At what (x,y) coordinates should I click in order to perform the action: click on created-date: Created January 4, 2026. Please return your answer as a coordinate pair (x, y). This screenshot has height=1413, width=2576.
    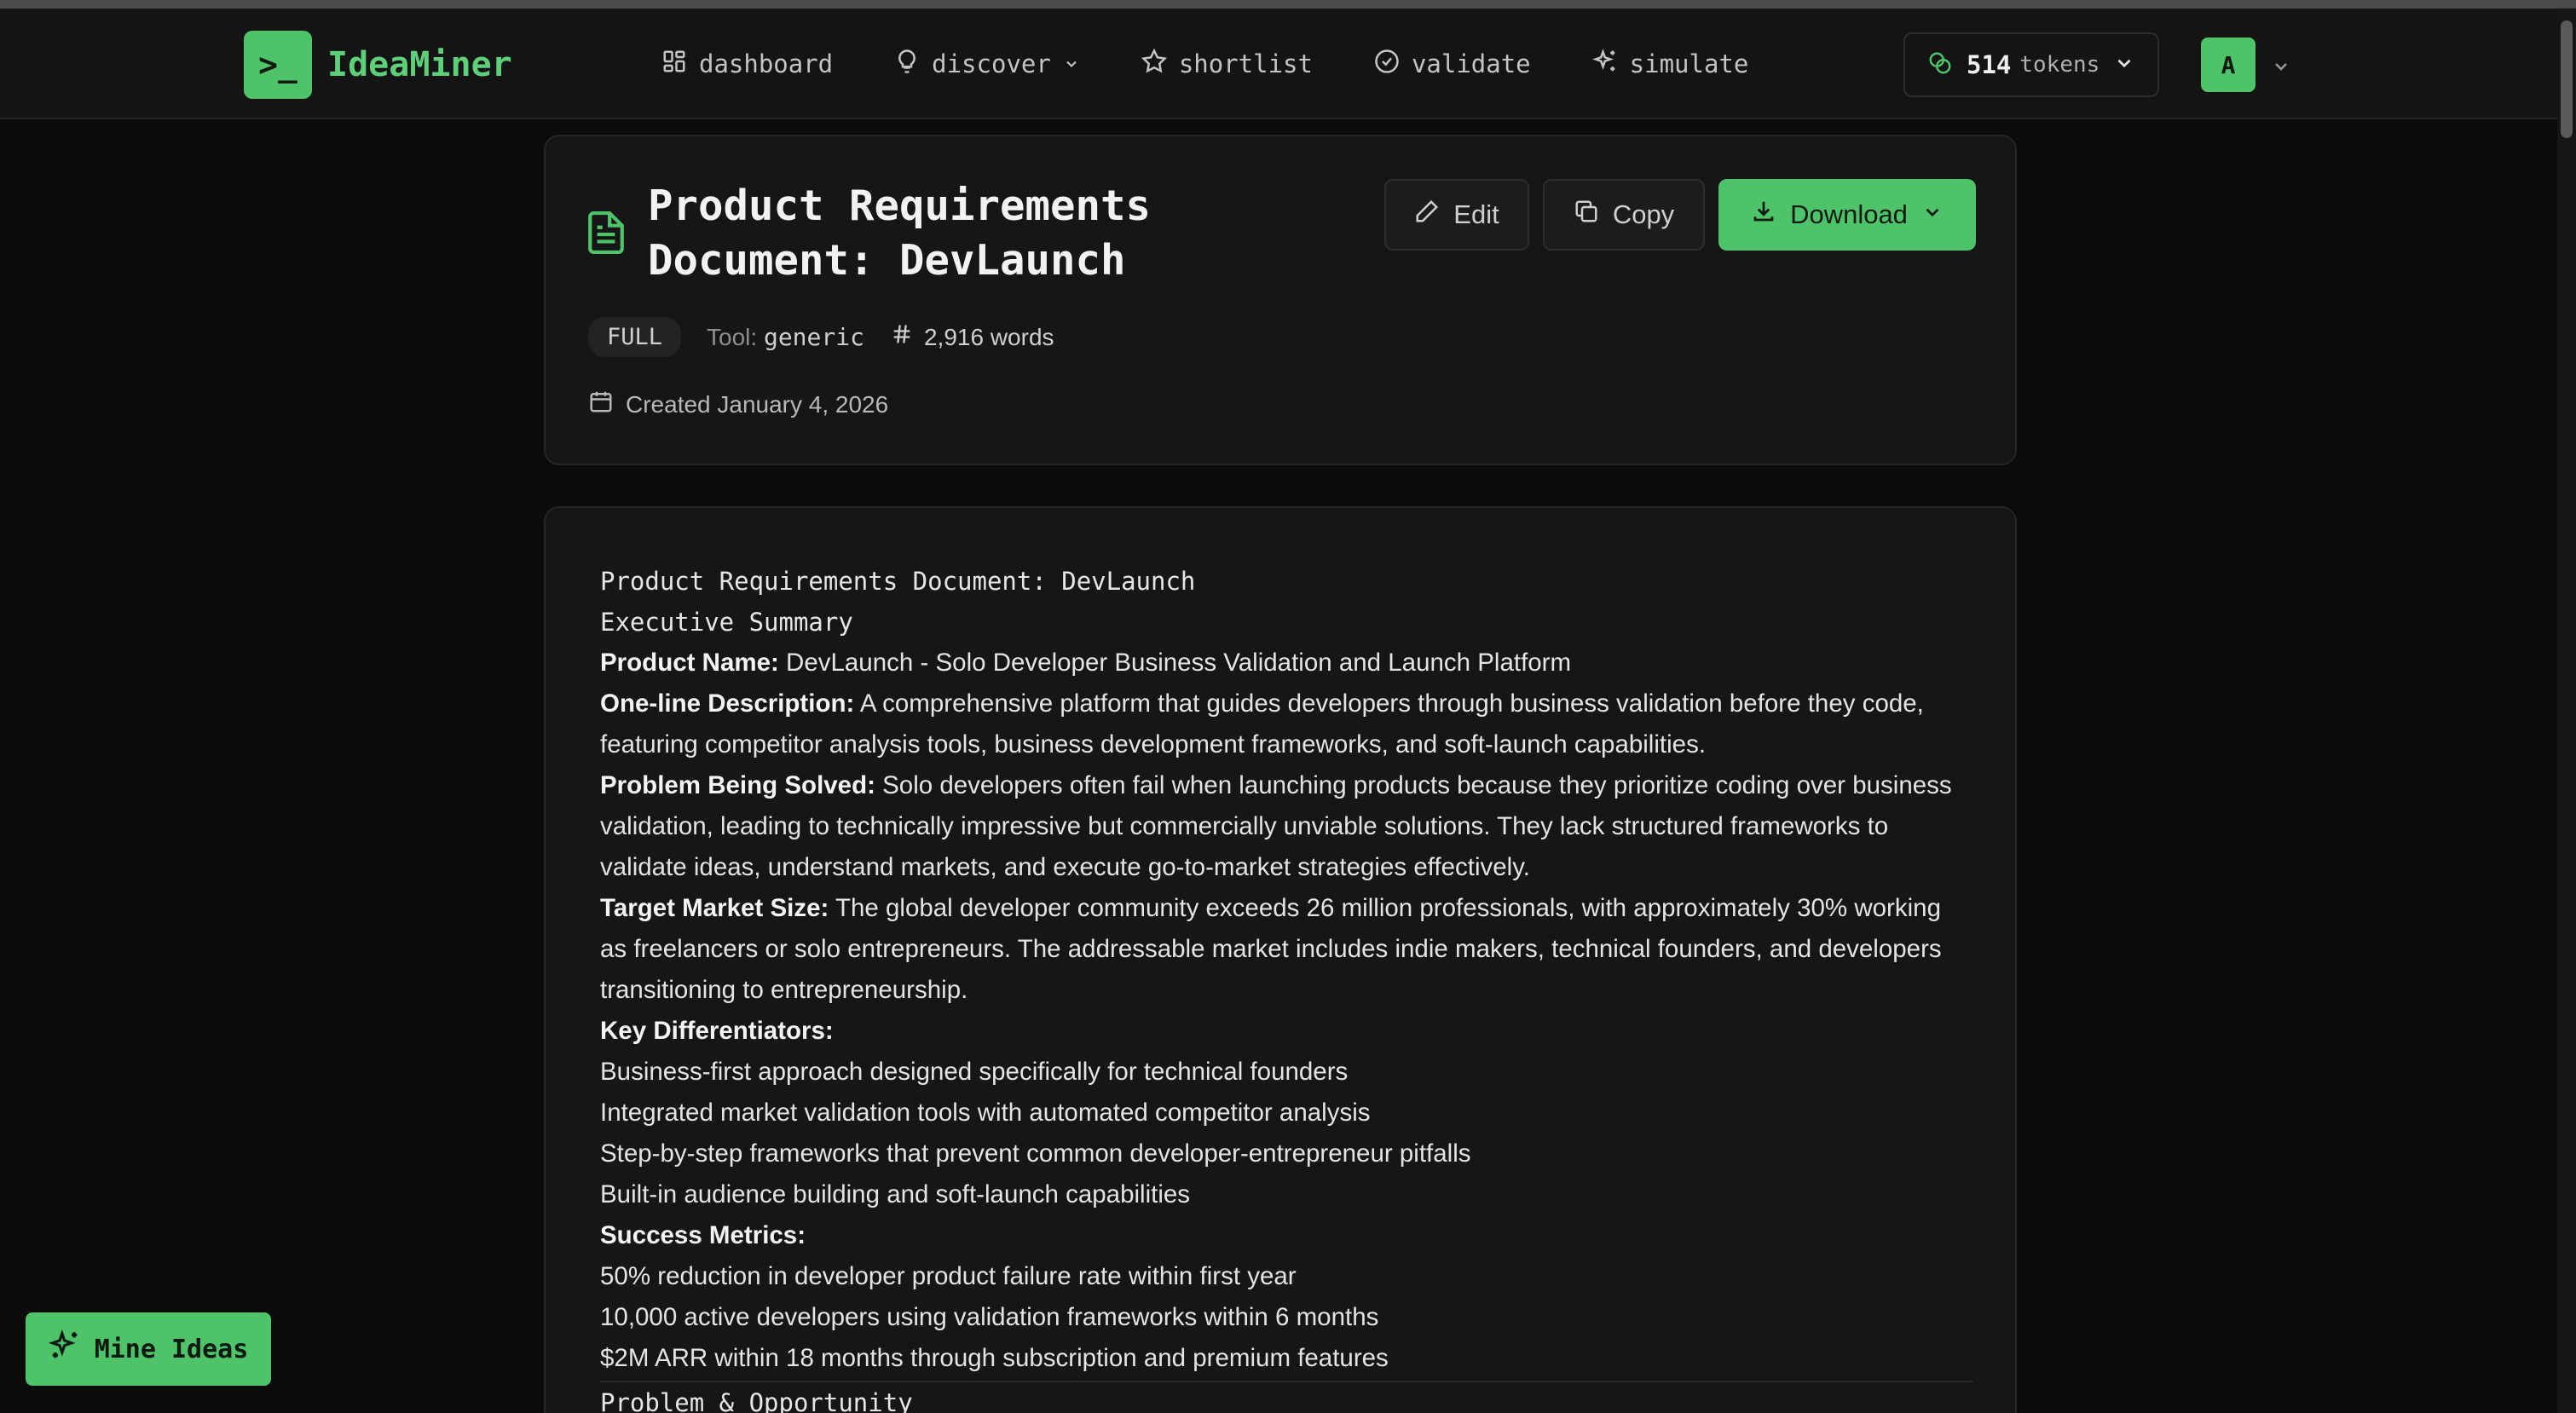
    Looking at the image, I should click on (738, 405).